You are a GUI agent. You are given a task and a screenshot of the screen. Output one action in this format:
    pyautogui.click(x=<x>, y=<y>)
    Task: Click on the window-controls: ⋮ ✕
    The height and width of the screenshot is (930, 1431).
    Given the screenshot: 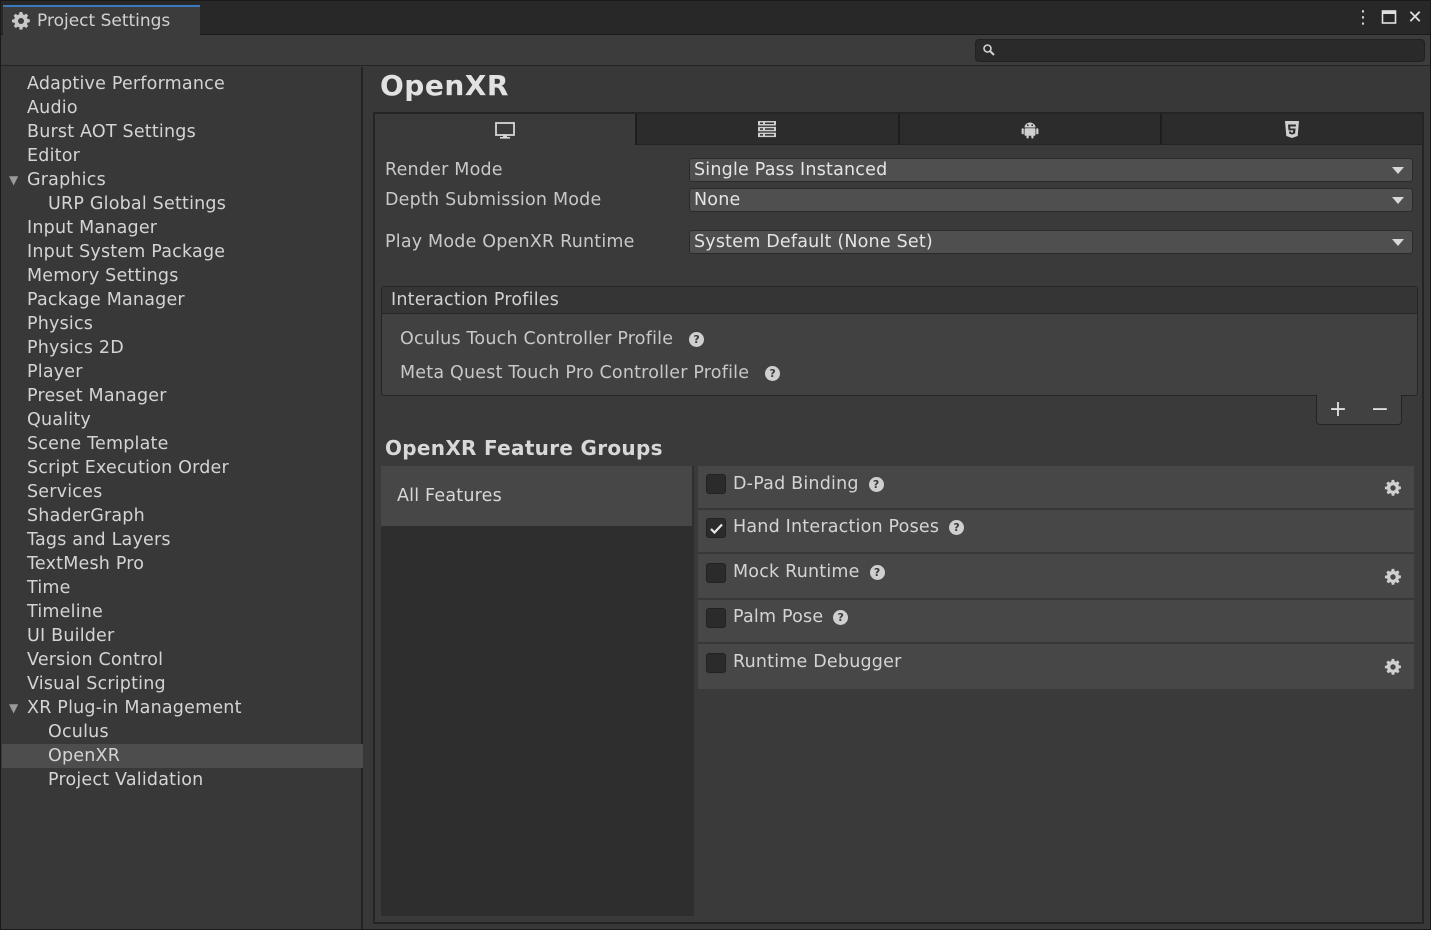 What is the action you would take?
    pyautogui.click(x=1389, y=17)
    